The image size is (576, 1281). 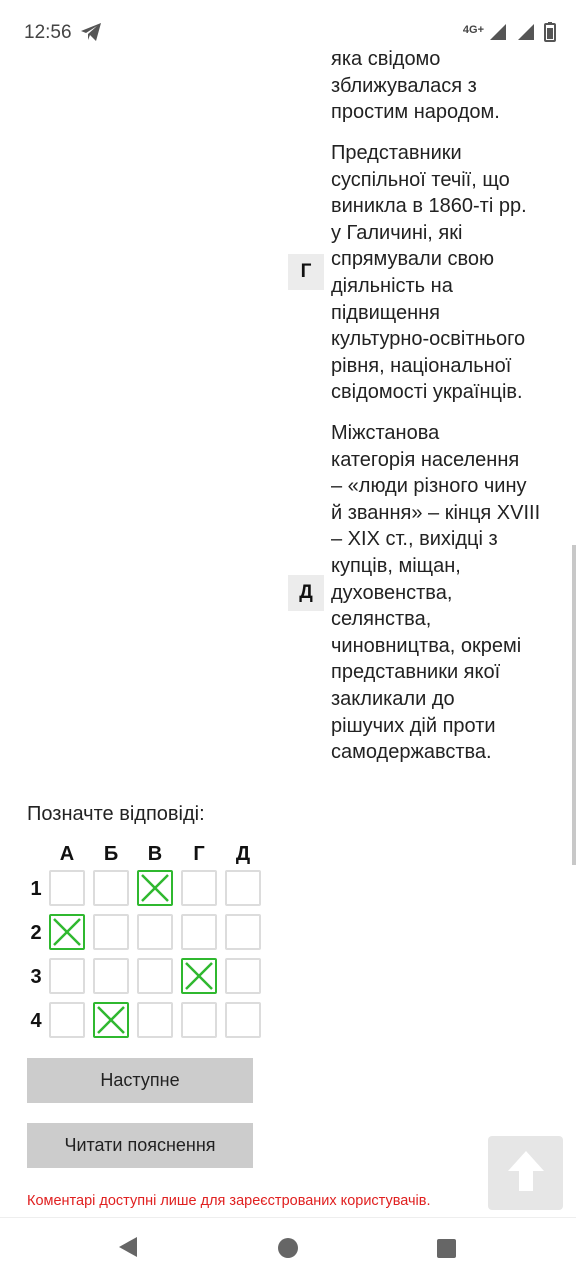 I want to click on scrollbar, so click(x=574, y=705).